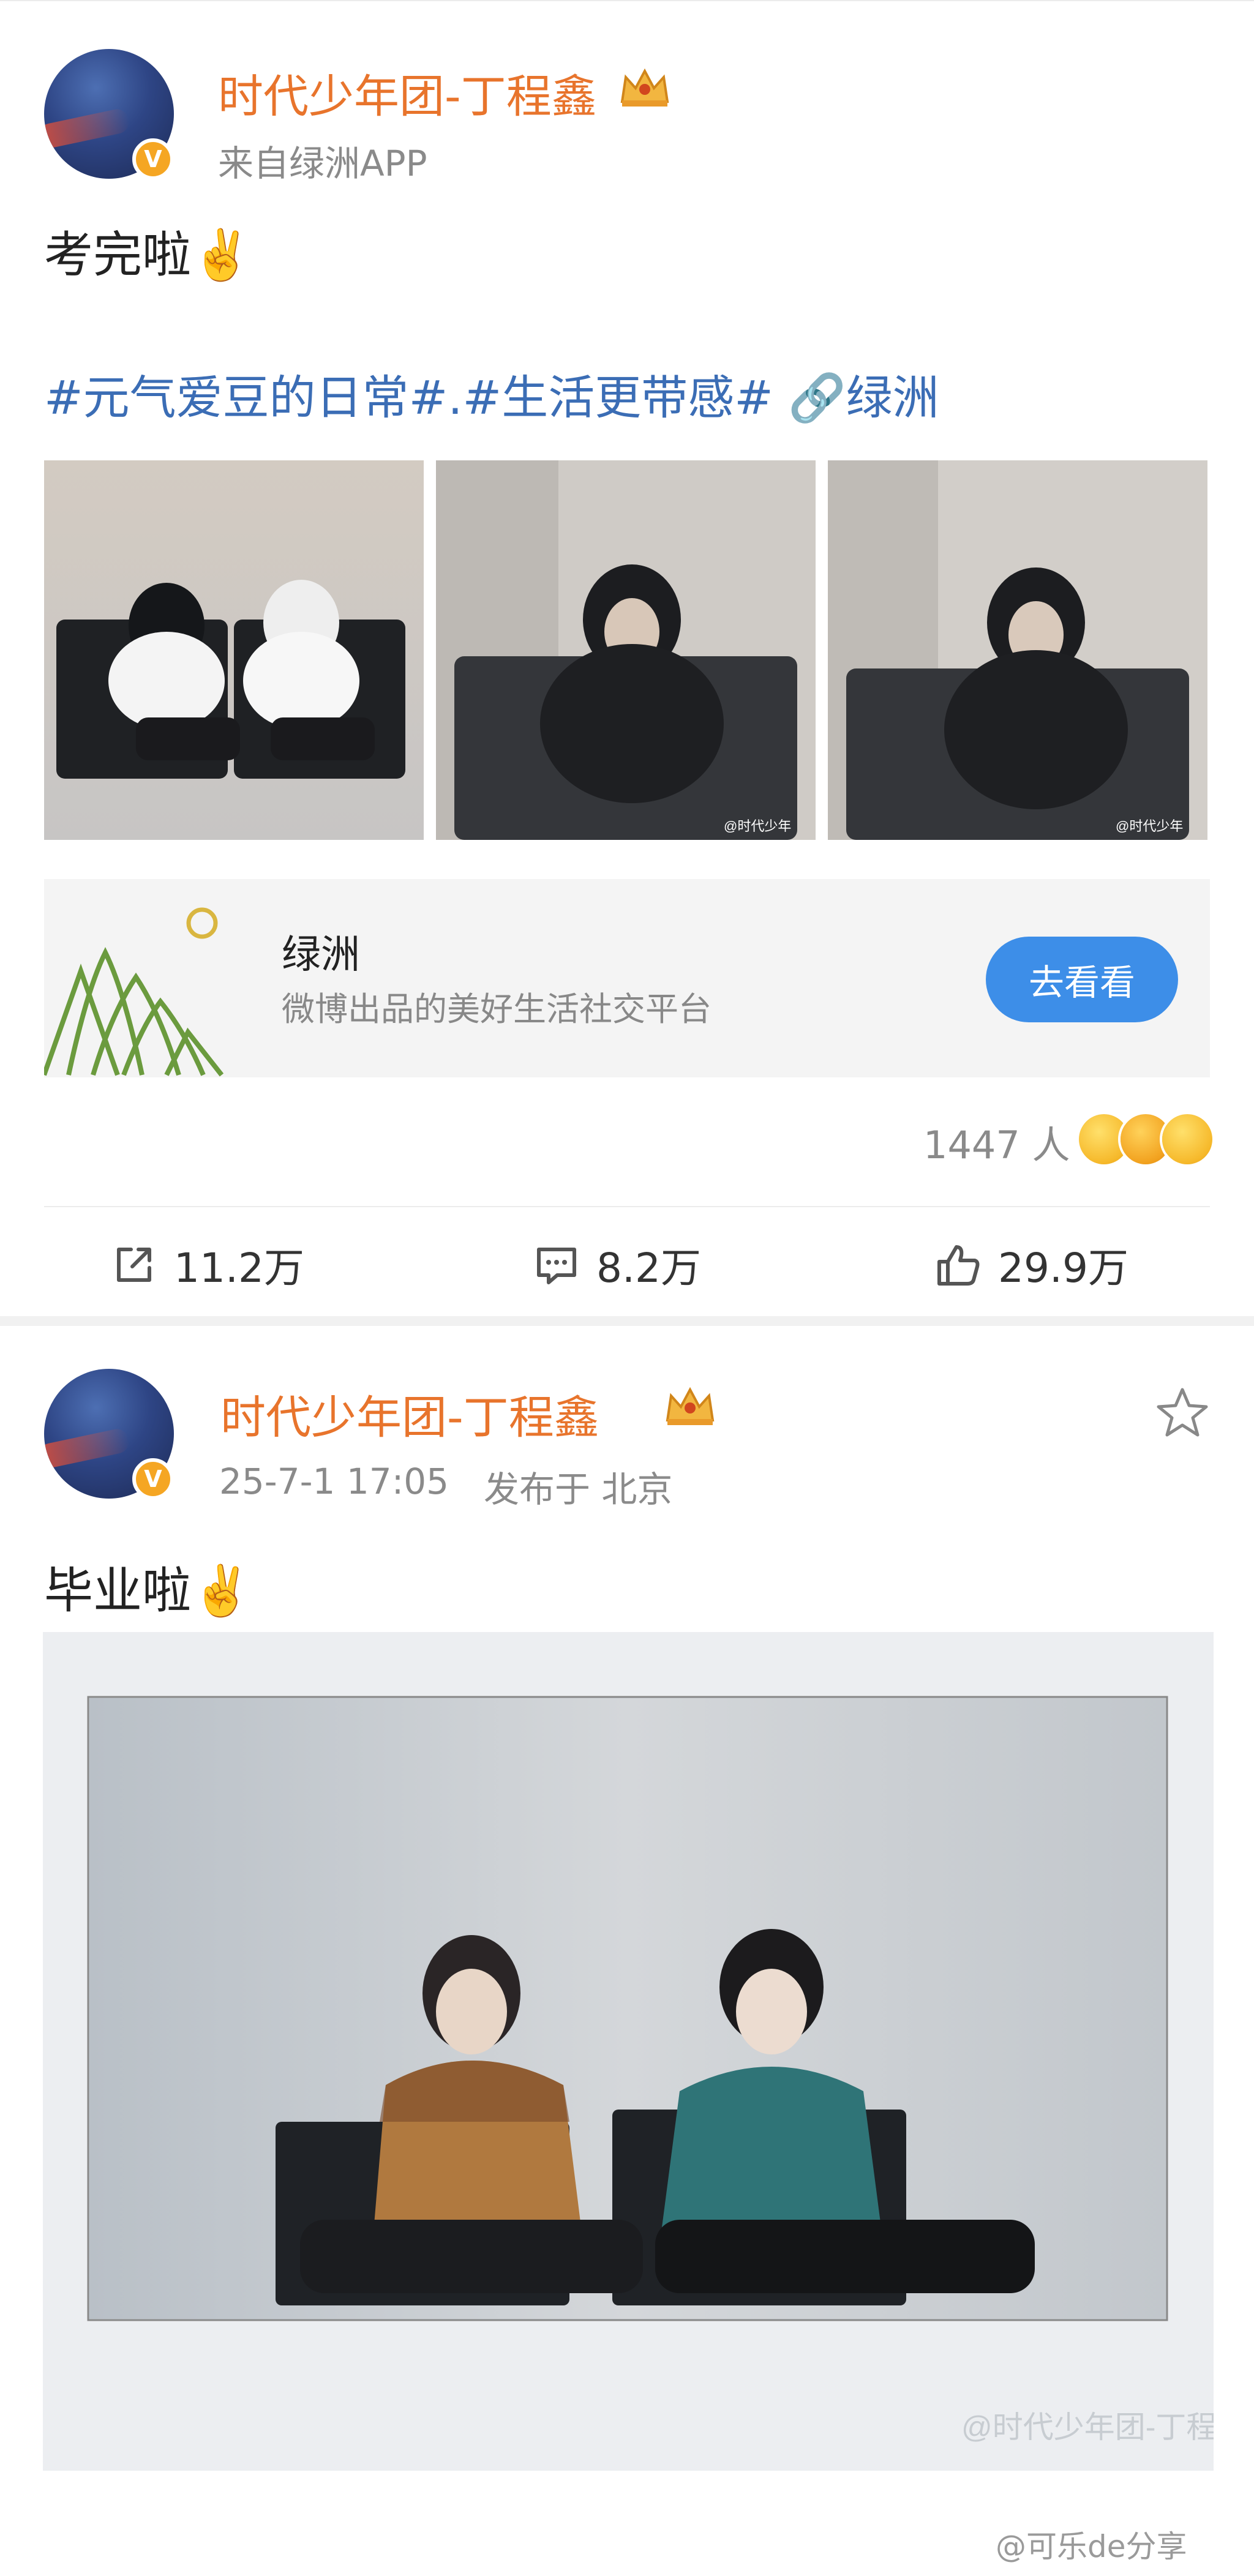  What do you see at coordinates (648, 1269) in the screenshot?
I see `comment-count: 8.2万` at bounding box center [648, 1269].